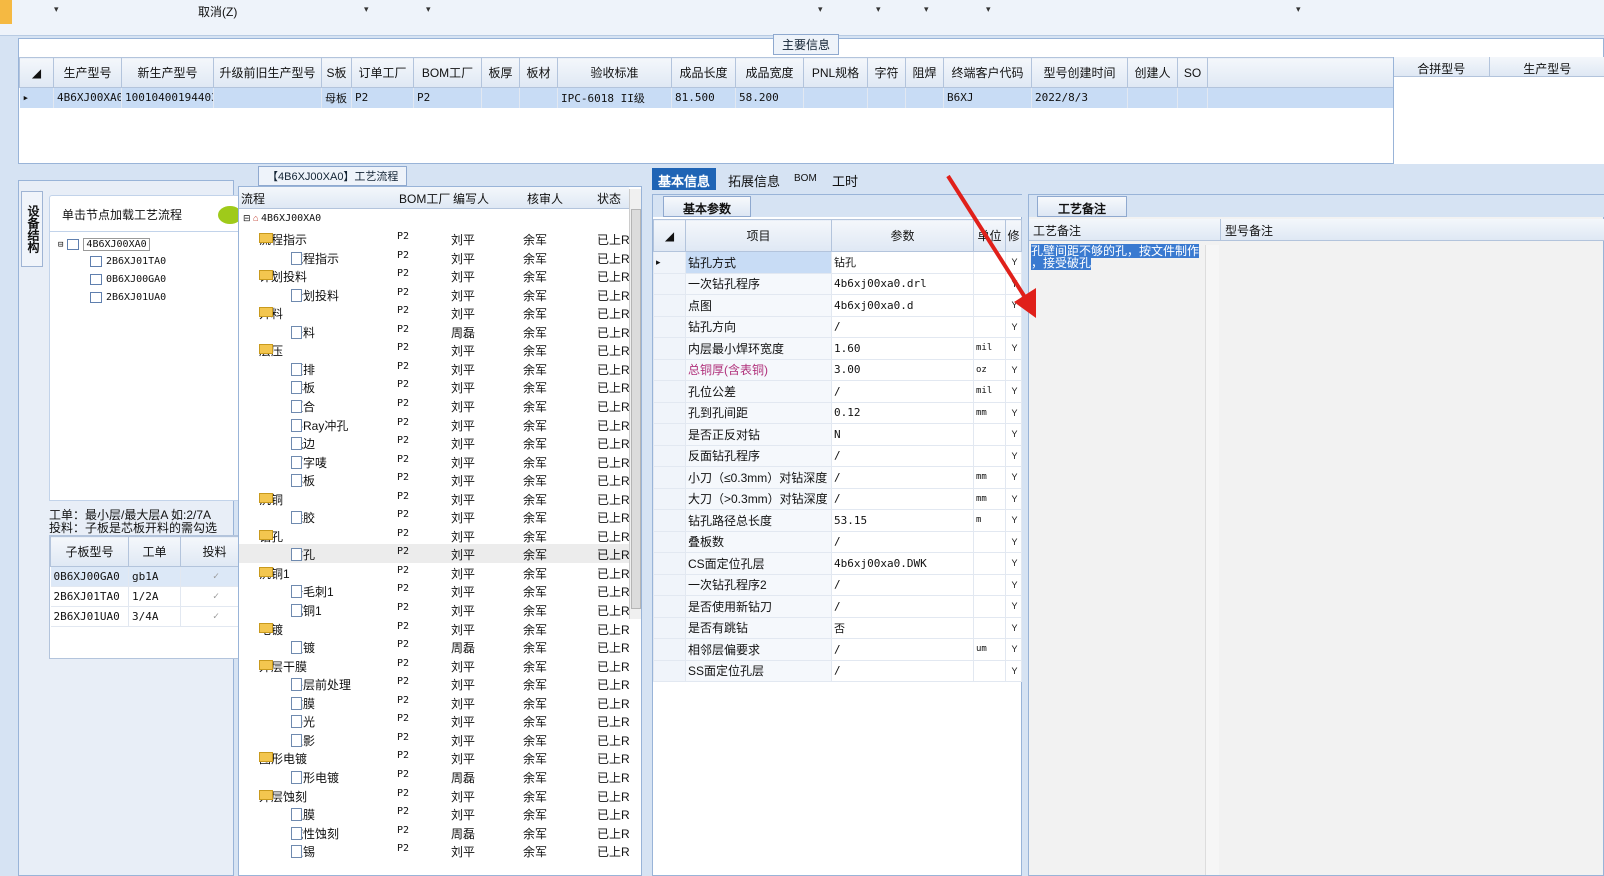  Describe the element at coordinates (434, 665) in the screenshot. I see `flow-tree-row: −外层干膜P2刘平余军已上R` at that location.